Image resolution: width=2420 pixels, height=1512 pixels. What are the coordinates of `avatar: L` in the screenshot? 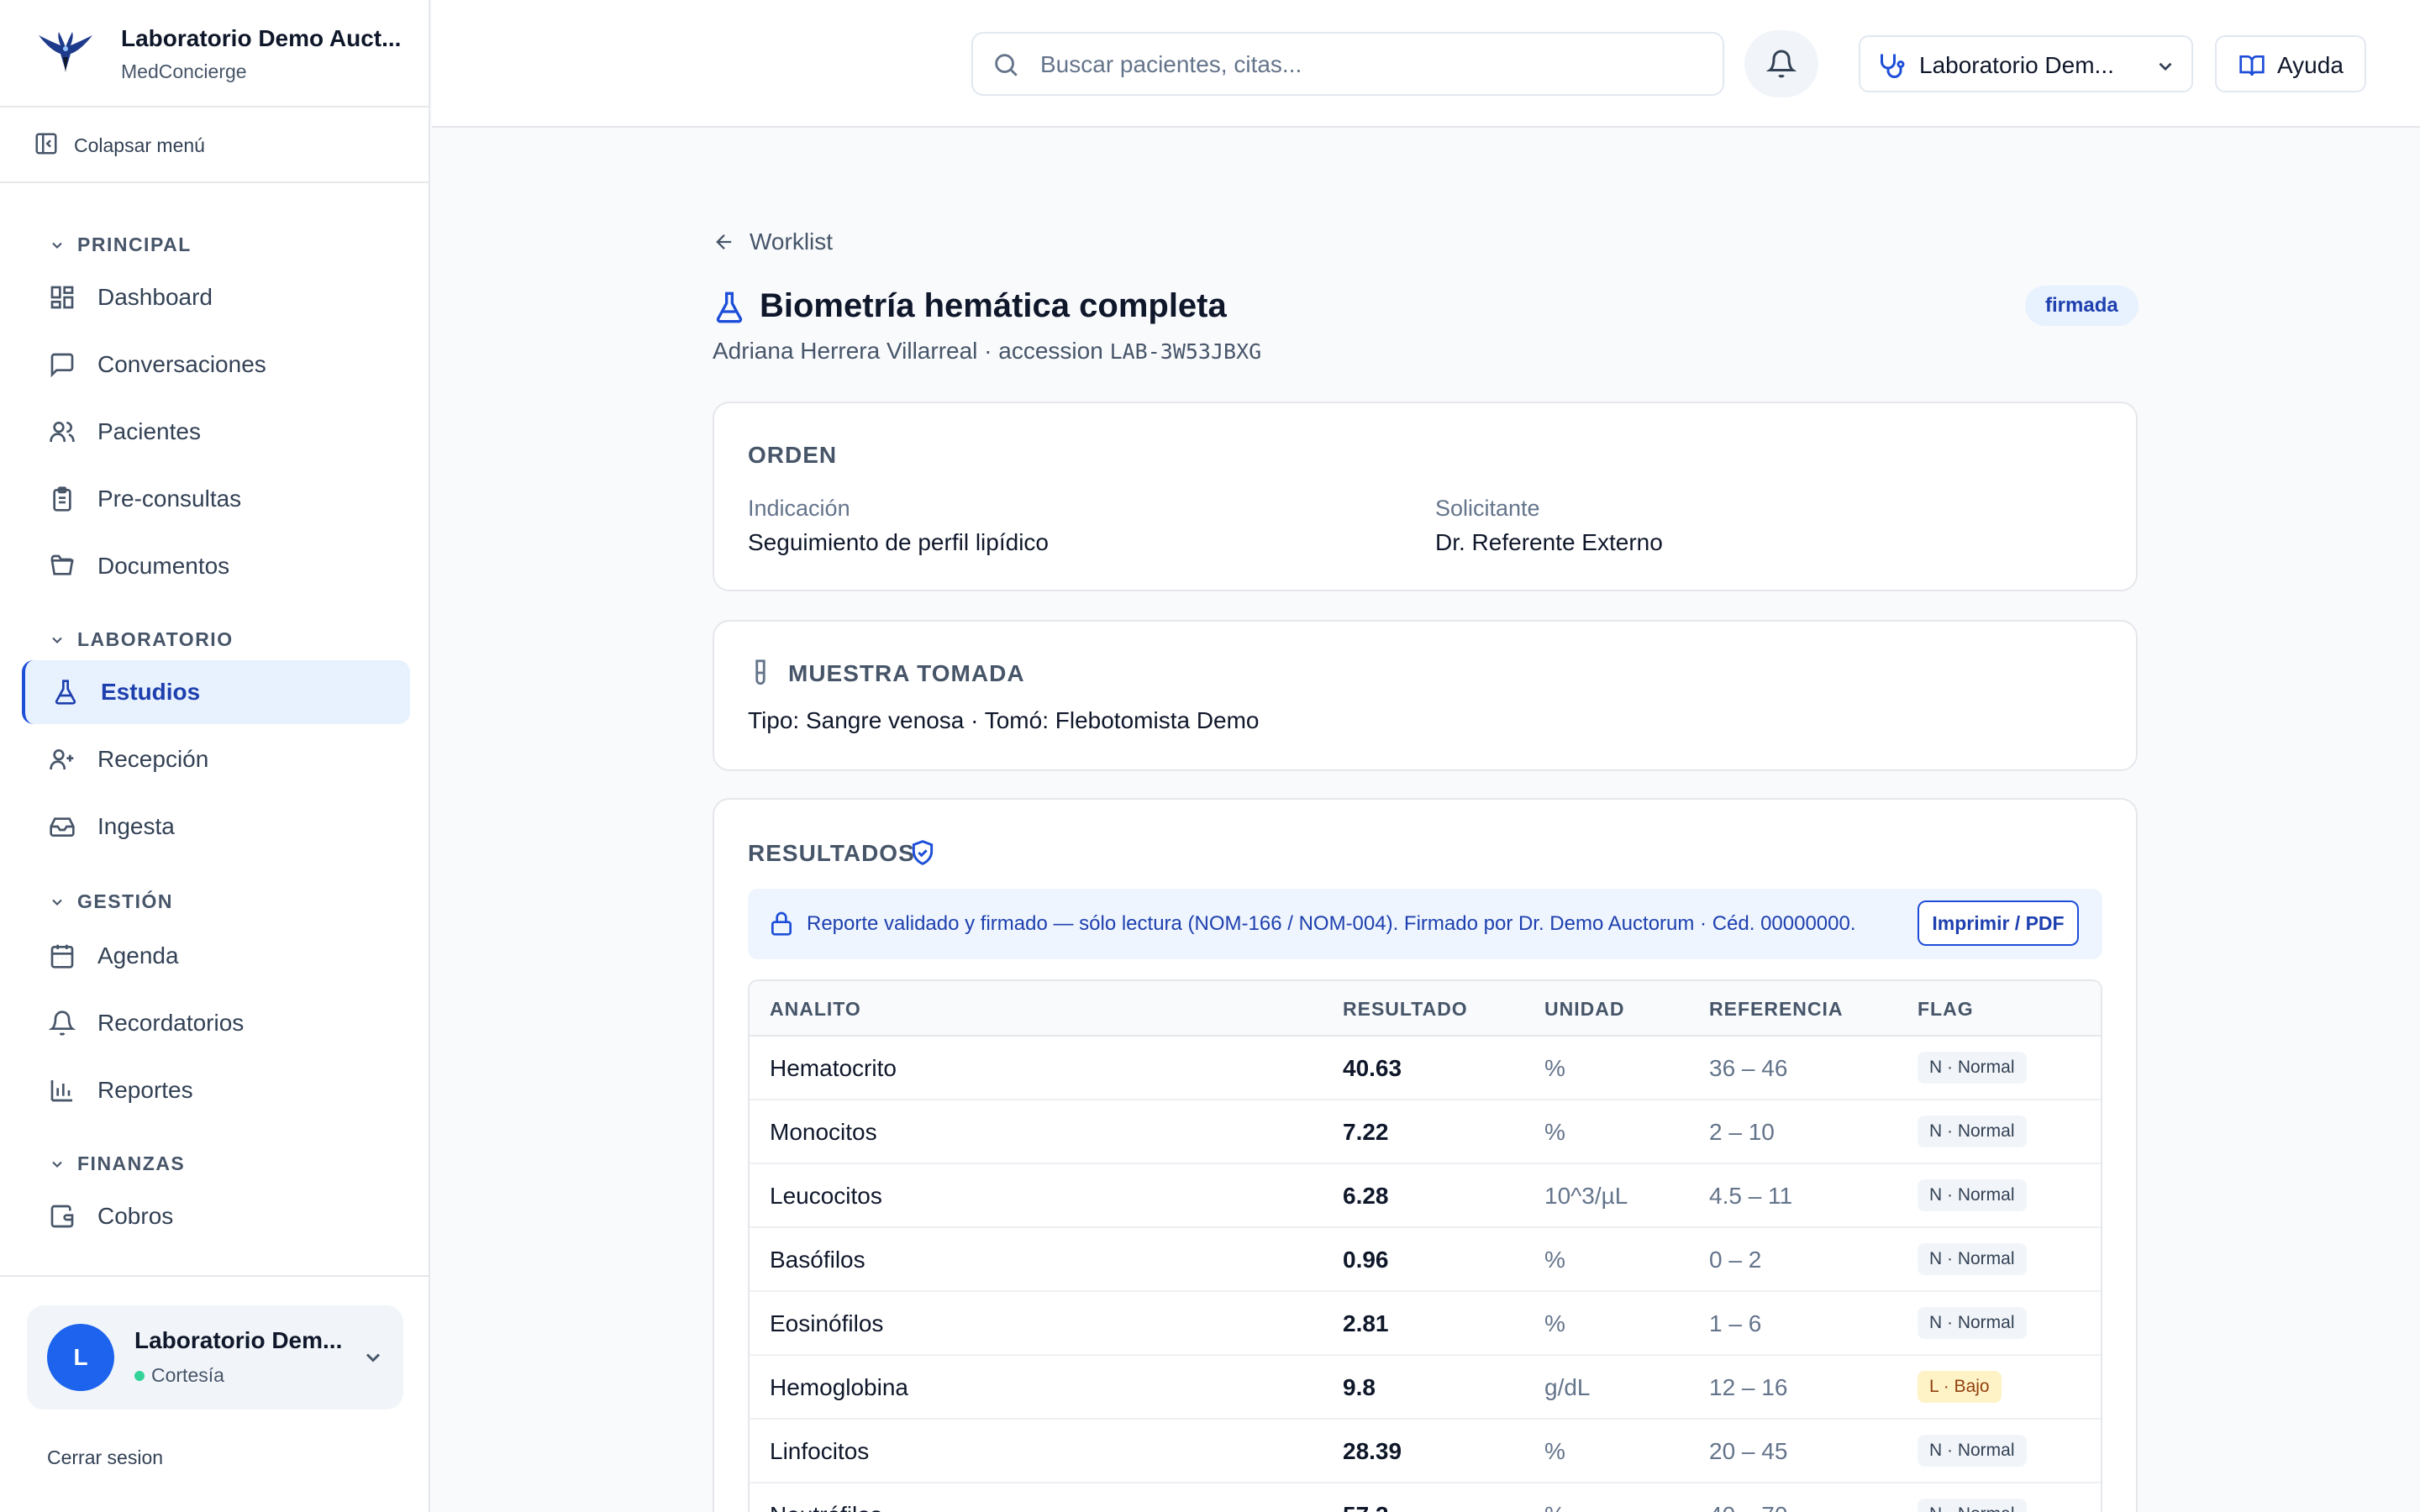 It's located at (80, 1357).